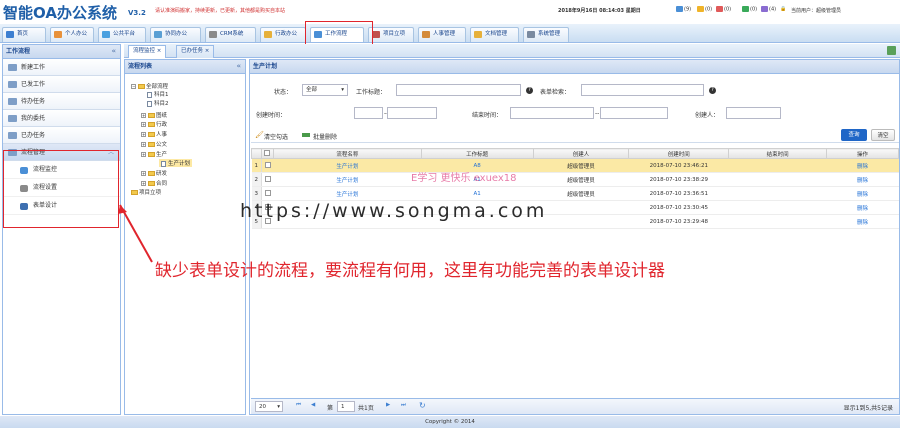  Describe the element at coordinates (634, 113) in the screenshot. I see `ended-end-input` at that location.